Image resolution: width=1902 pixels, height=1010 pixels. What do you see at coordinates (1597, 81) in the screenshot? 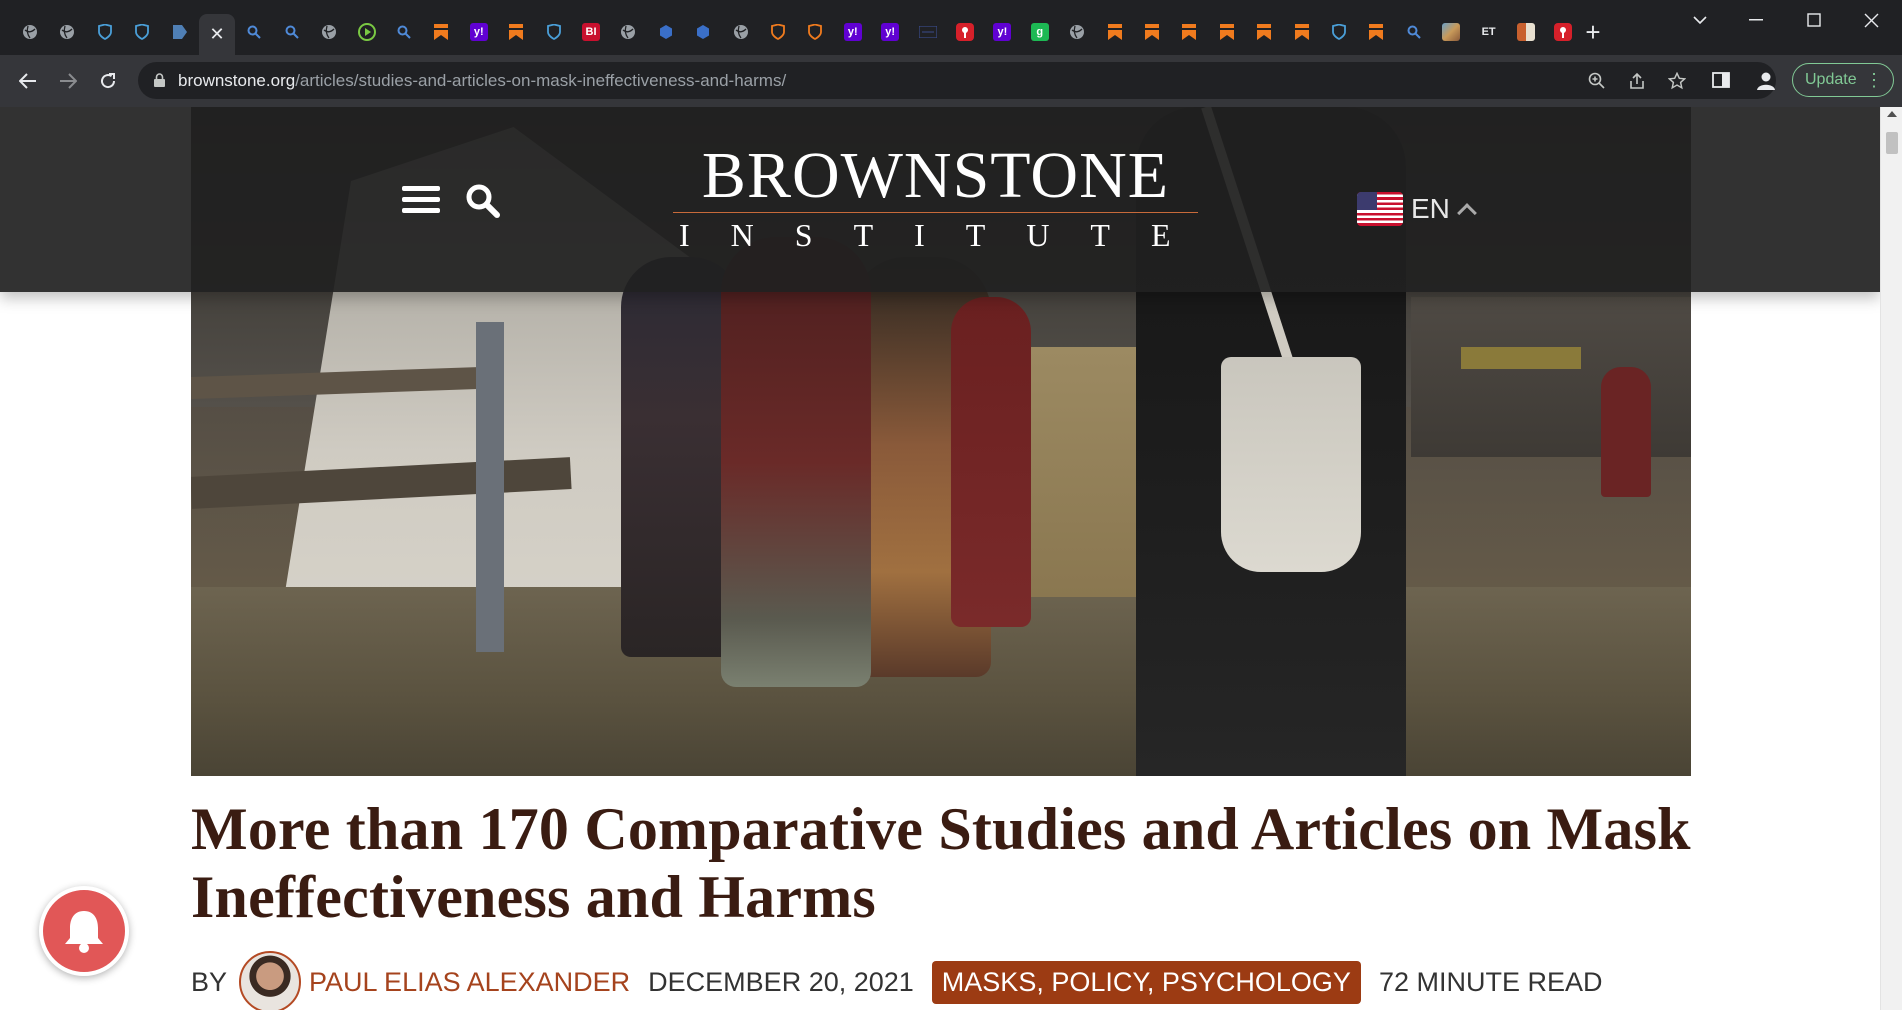
I see `zoom-icon` at bounding box center [1597, 81].